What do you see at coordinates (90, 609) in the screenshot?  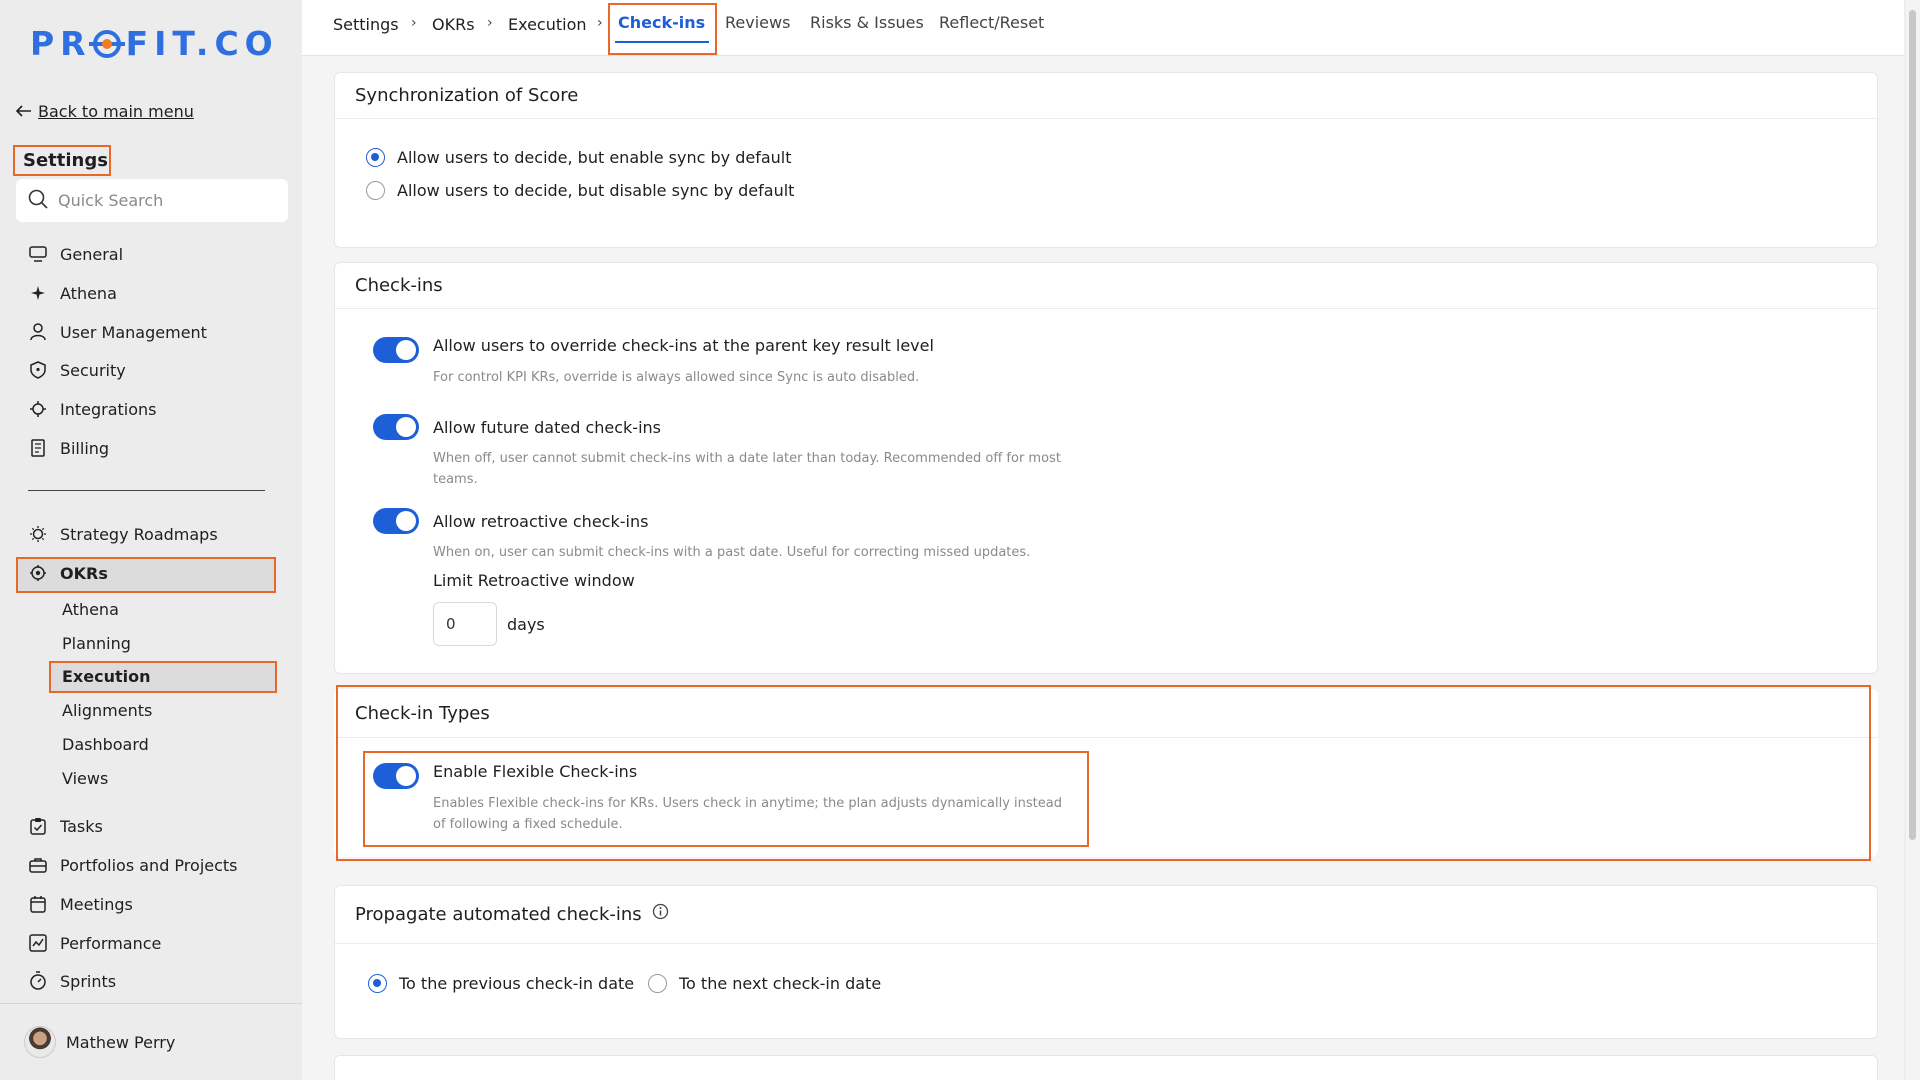 I see `okr-sub-athena: Athena` at bounding box center [90, 609].